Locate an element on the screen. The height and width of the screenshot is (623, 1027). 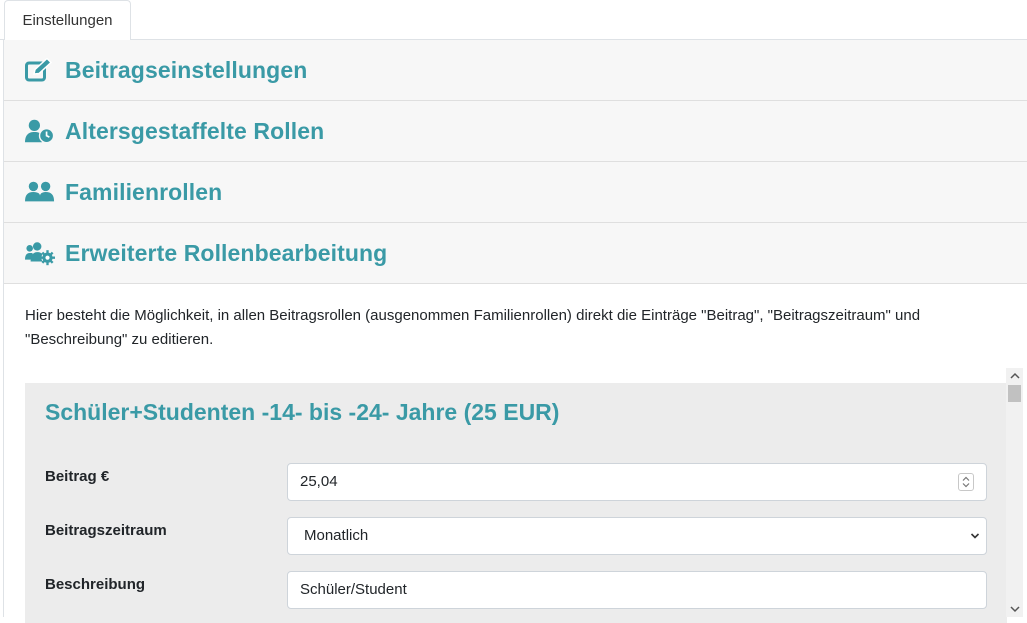
spinner-icon is located at coordinates (966, 482).